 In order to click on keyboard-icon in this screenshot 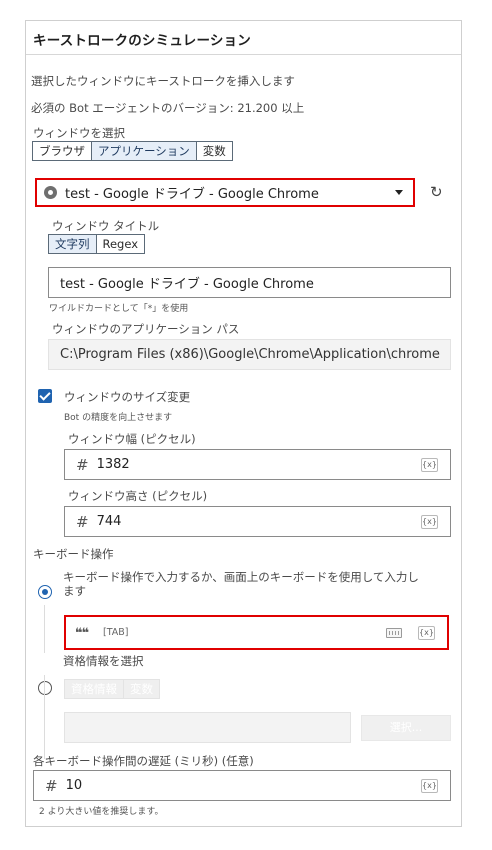, I will do `click(394, 633)`.